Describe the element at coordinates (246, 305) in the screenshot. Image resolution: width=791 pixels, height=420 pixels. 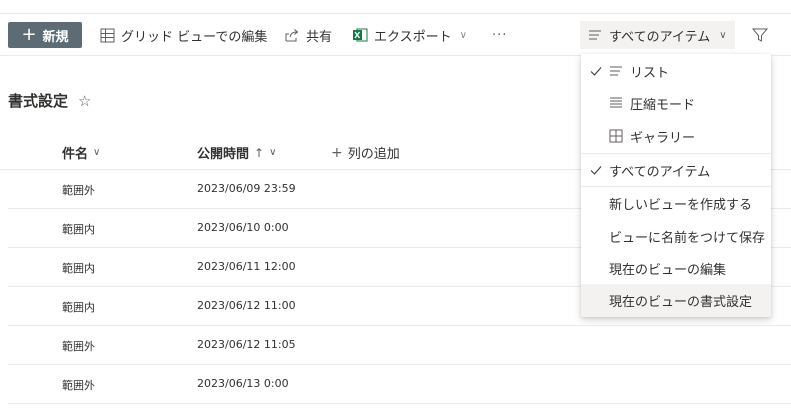
I see `cell-published: 2023/06/12 11:00` at that location.